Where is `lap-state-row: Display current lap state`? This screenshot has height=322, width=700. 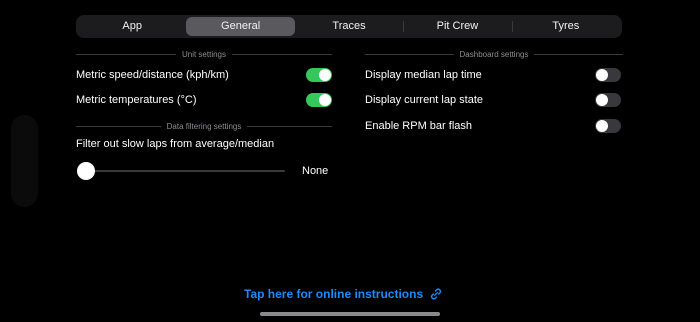
lap-state-row: Display current lap state is located at coordinates (493, 100).